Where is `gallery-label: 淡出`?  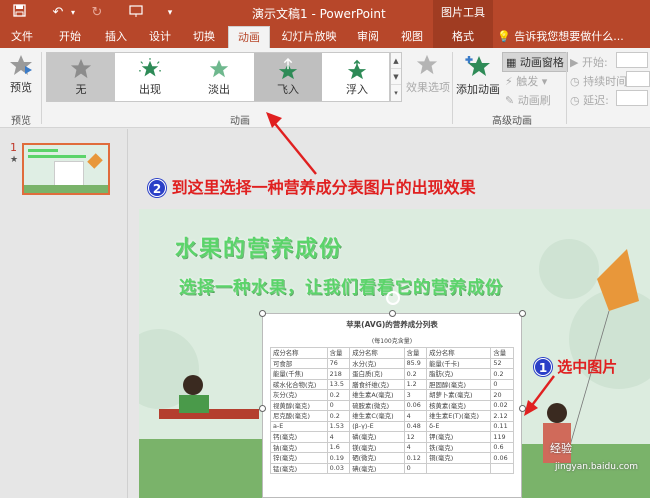 gallery-label: 淡出 is located at coordinates (219, 89).